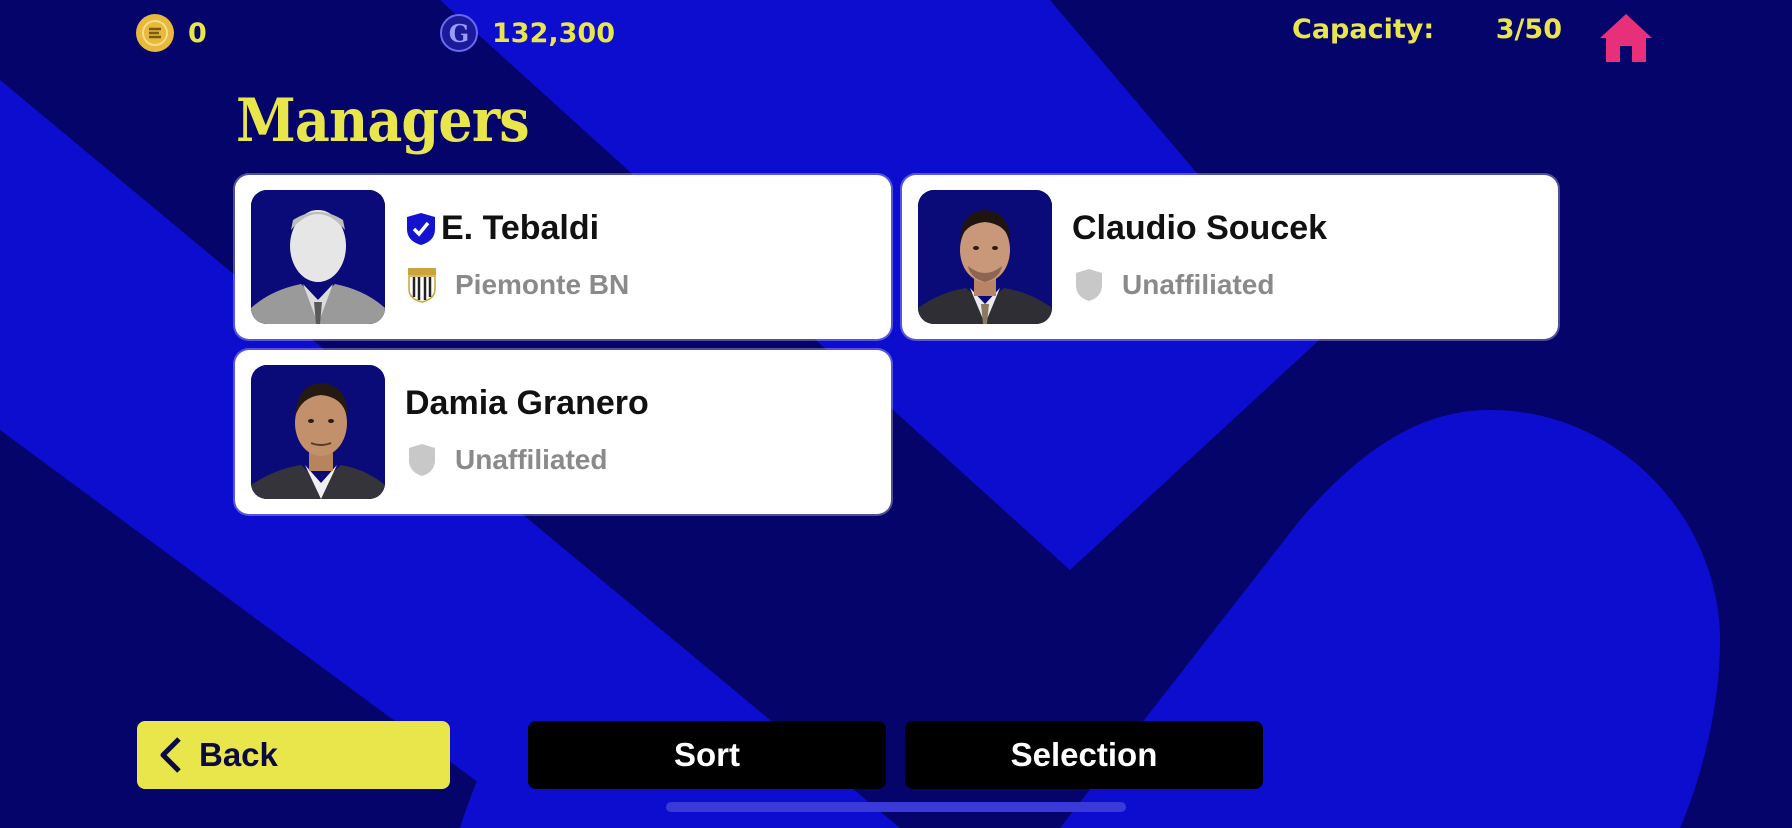  What do you see at coordinates (896, 35) in the screenshot?
I see `top-bar: 0 G 132,300 Capacity: 3/50` at bounding box center [896, 35].